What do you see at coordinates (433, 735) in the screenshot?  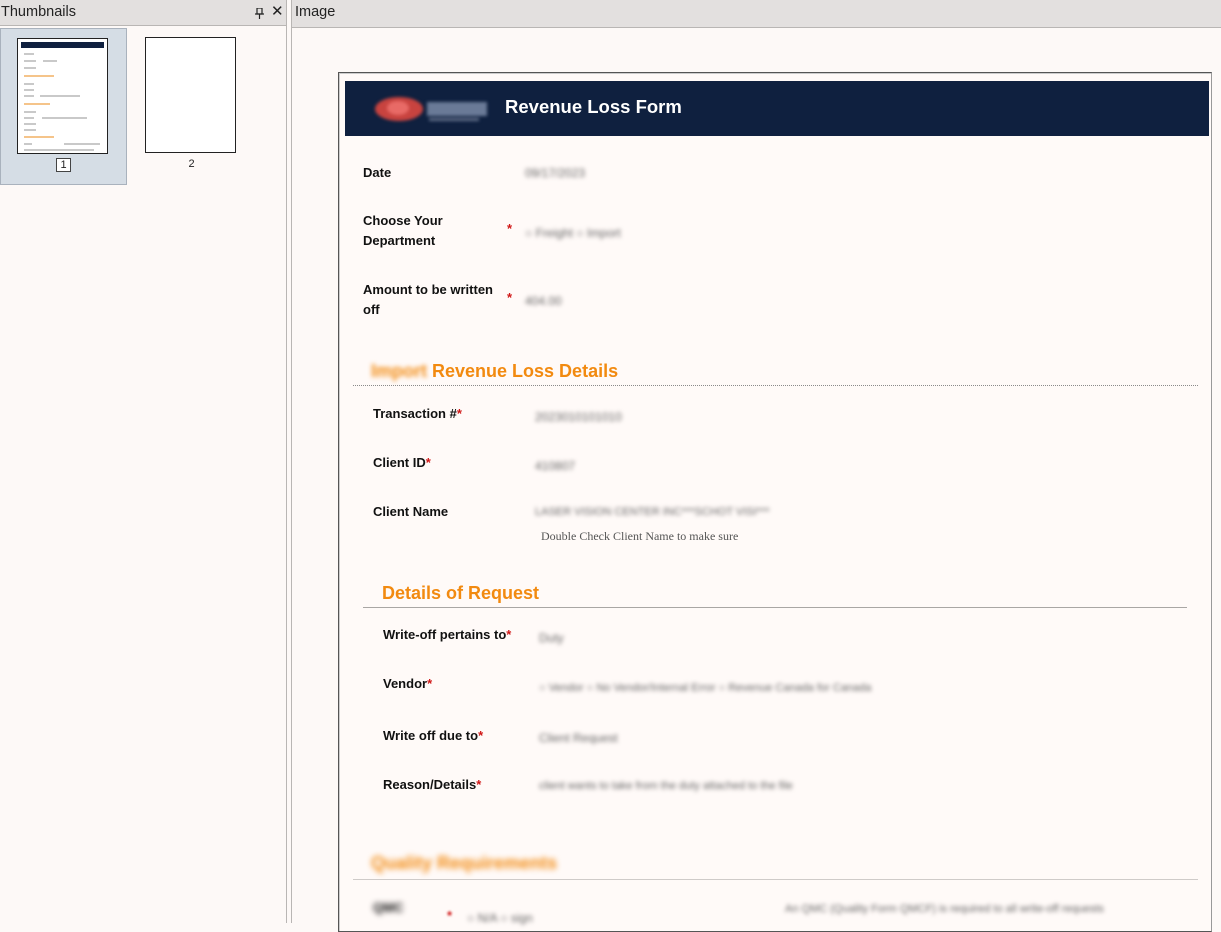 I see `write-off-due-label: Write off due to*` at bounding box center [433, 735].